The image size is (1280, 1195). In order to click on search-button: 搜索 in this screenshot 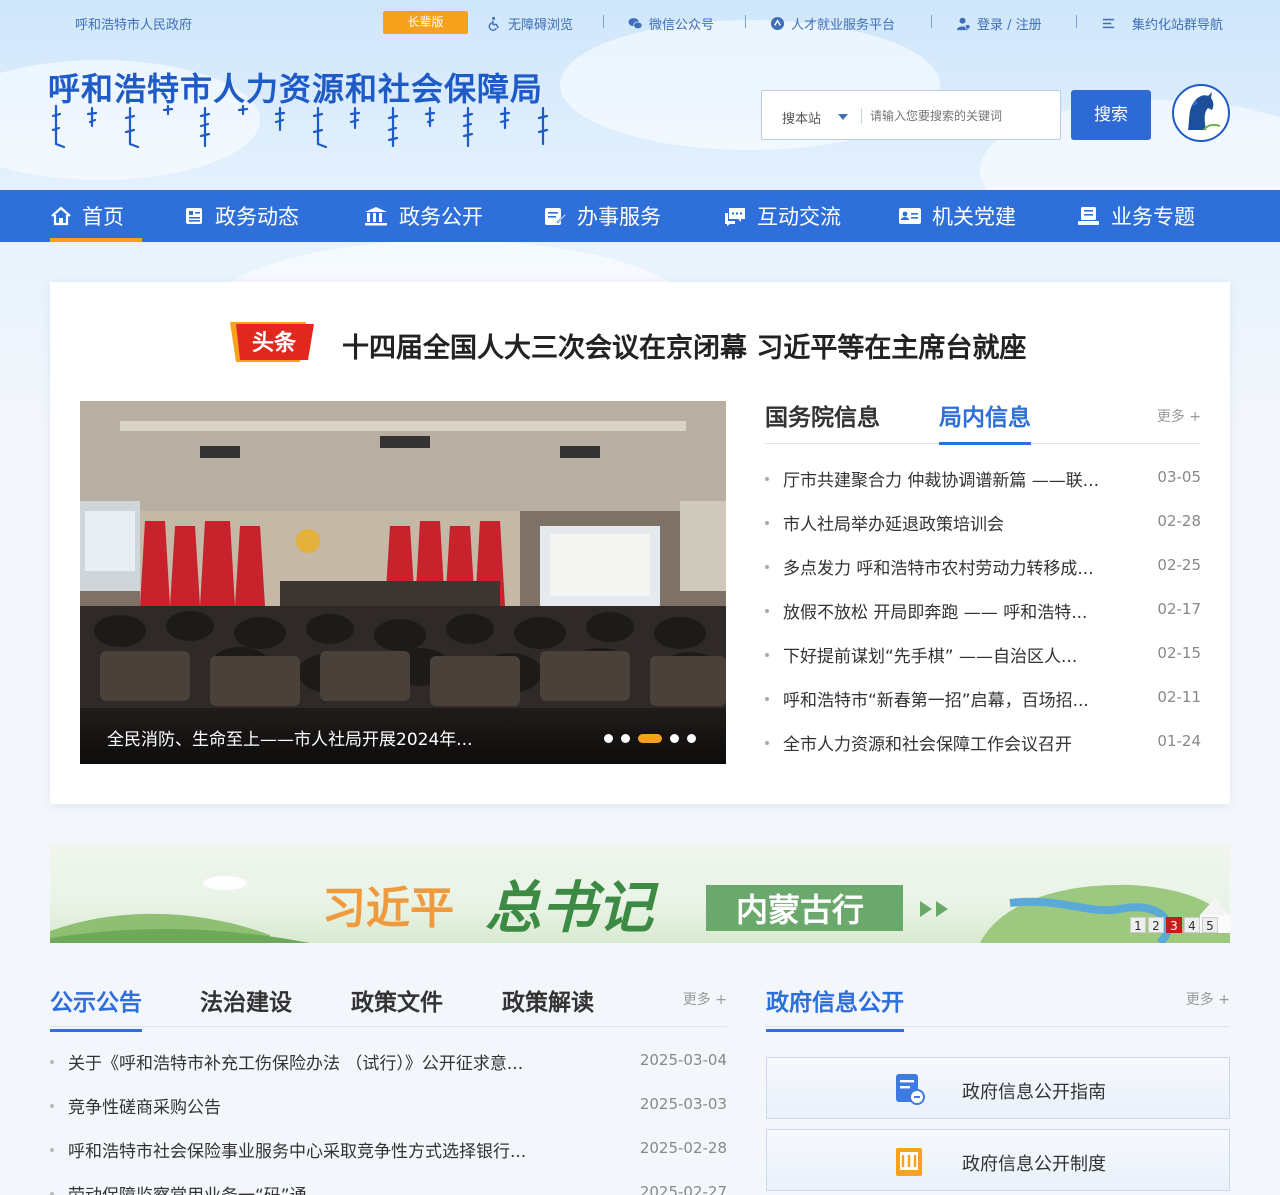, I will do `click(1111, 115)`.